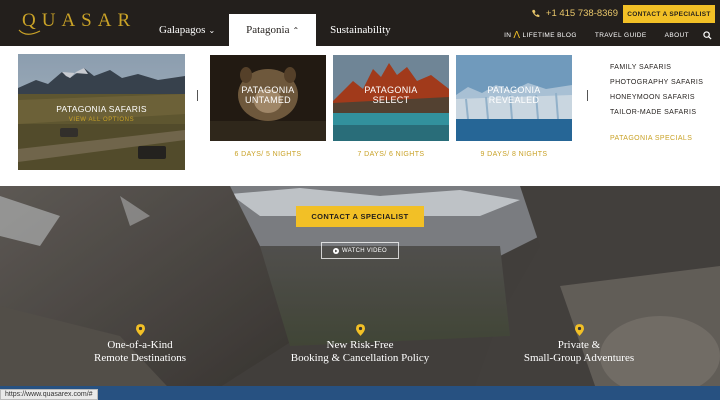 The image size is (720, 400). Describe the element at coordinates (656, 138) in the screenshot. I see `patagonia-specials-link: PATAGONIA SPECIALS` at that location.